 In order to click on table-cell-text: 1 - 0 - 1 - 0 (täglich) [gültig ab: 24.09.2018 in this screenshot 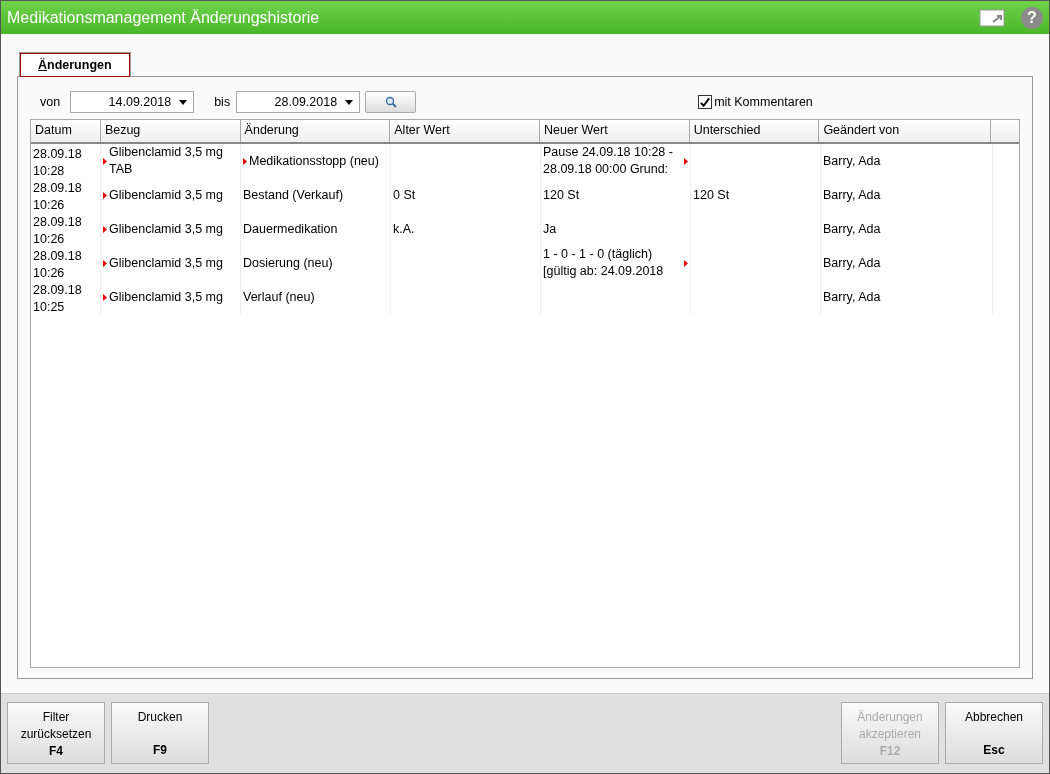, I will do `click(604, 263)`.